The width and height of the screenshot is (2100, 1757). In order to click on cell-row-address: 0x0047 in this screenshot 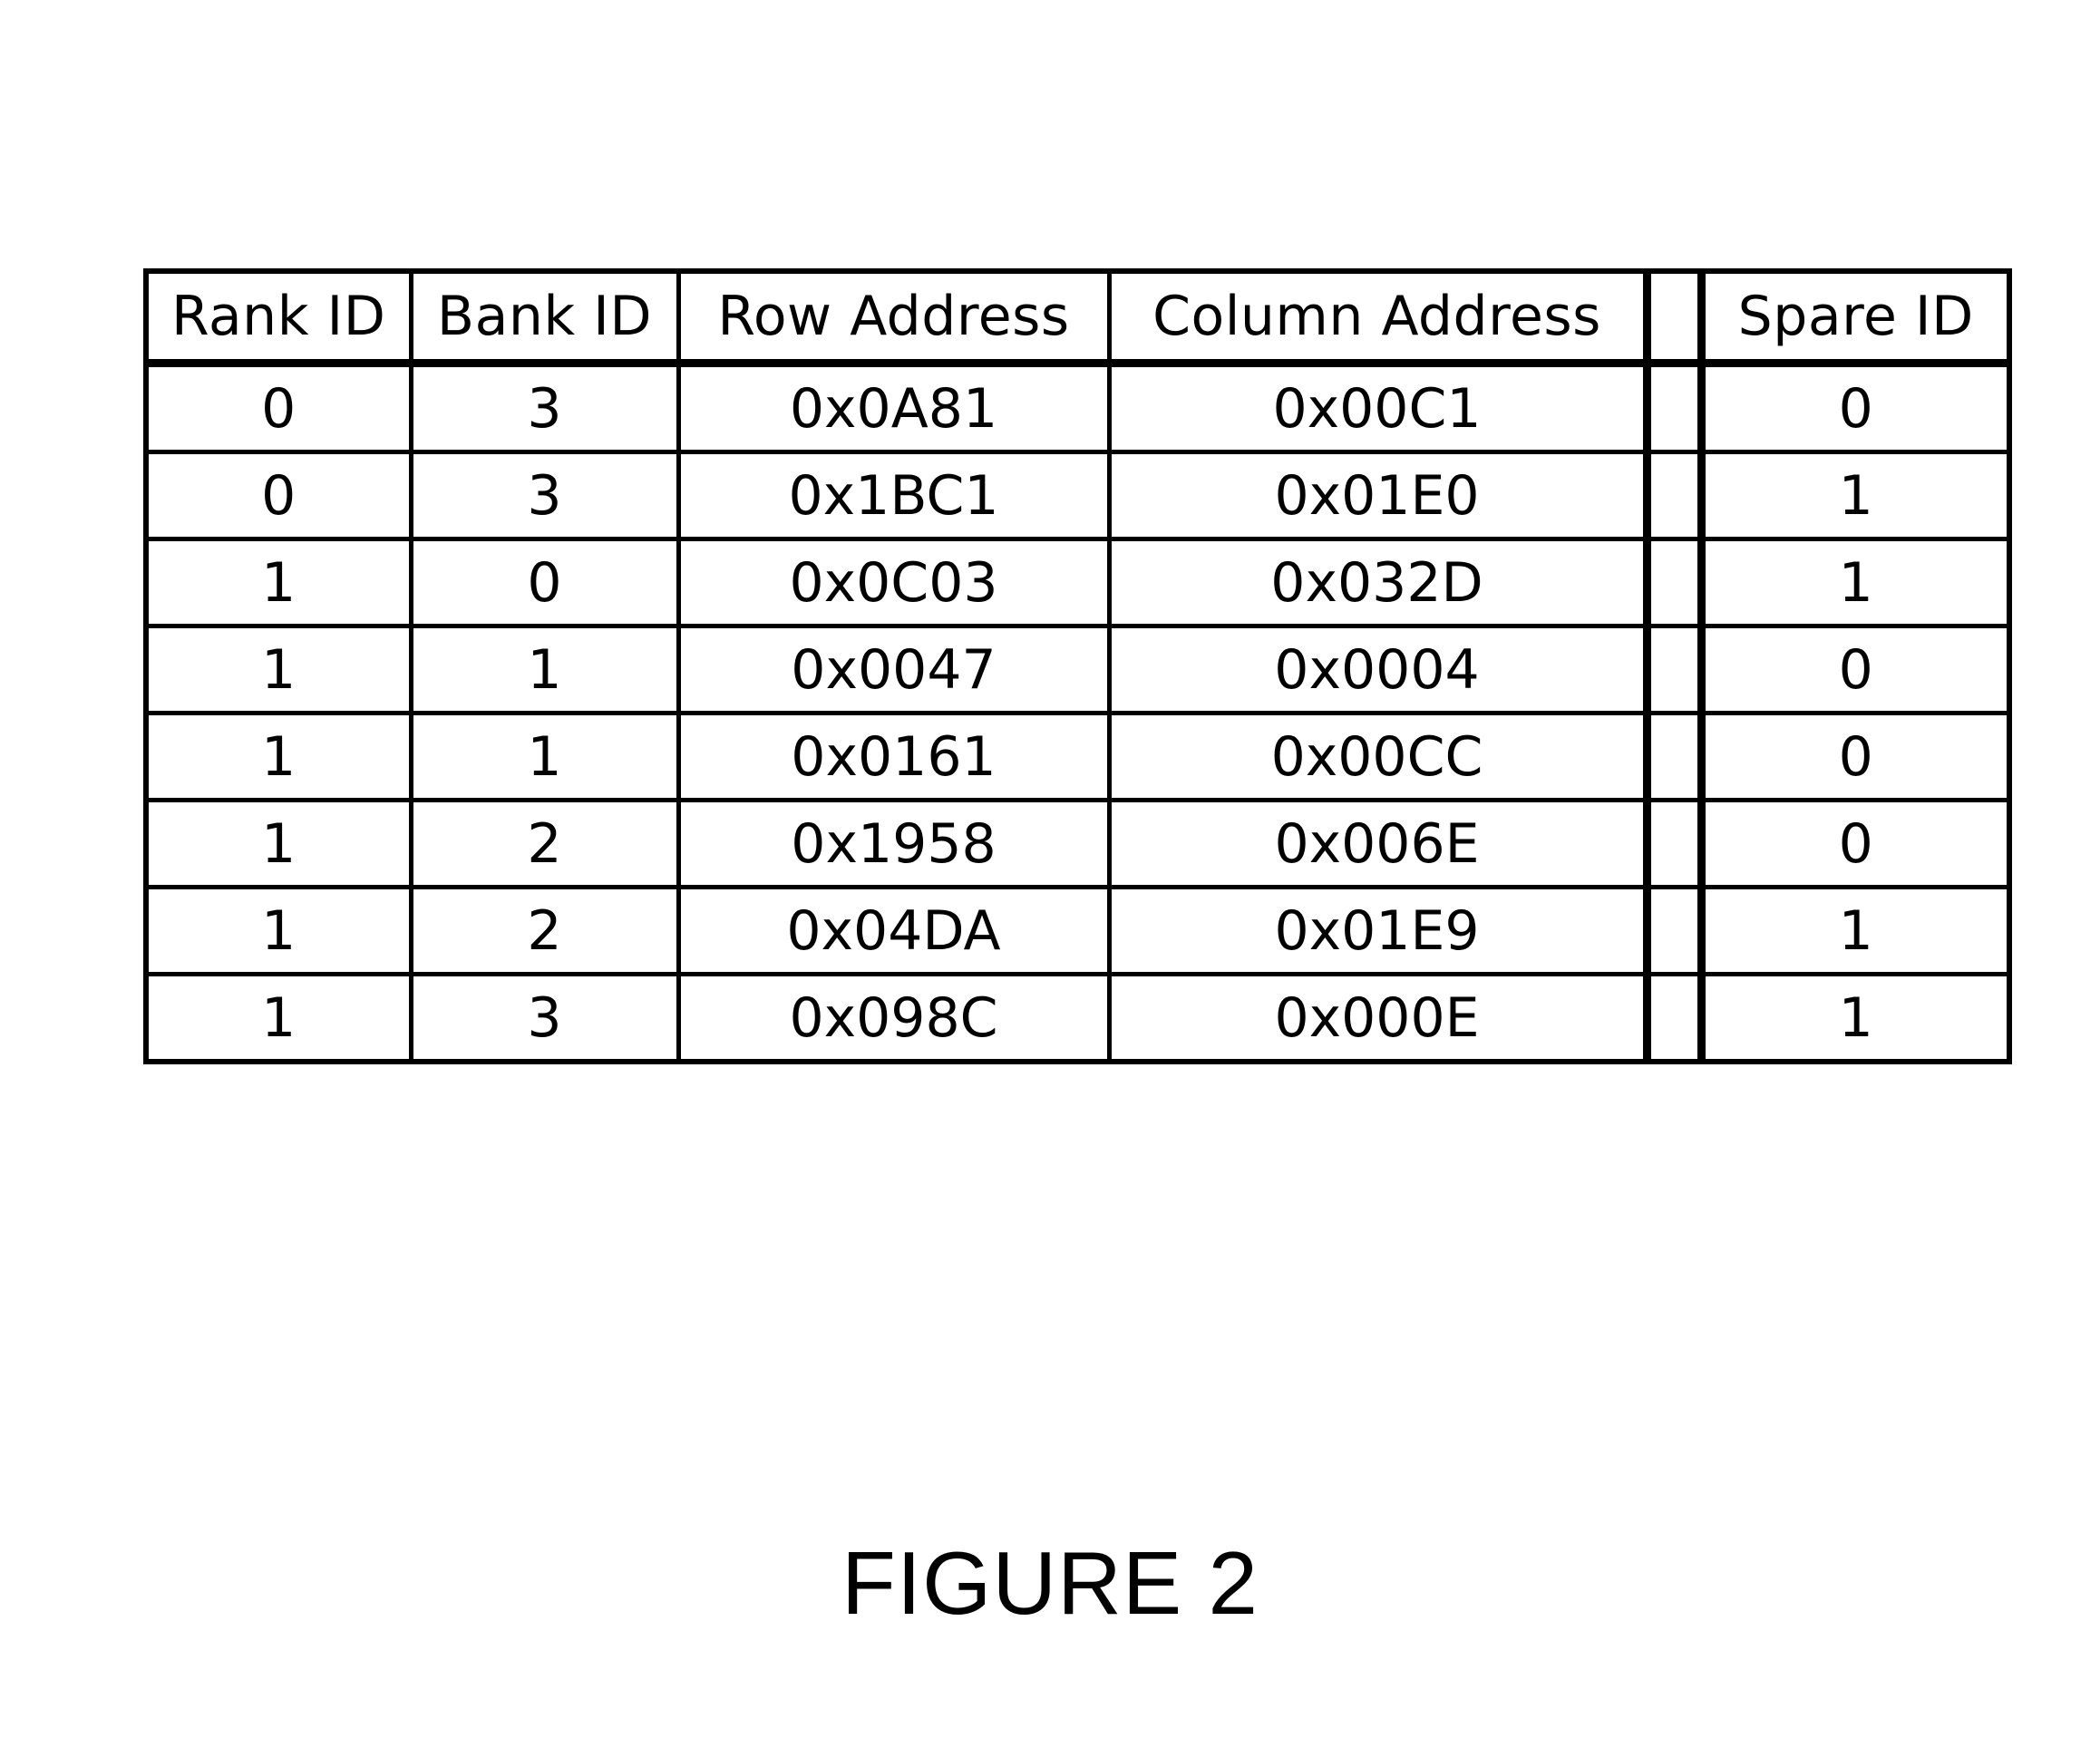, I will do `click(894, 669)`.